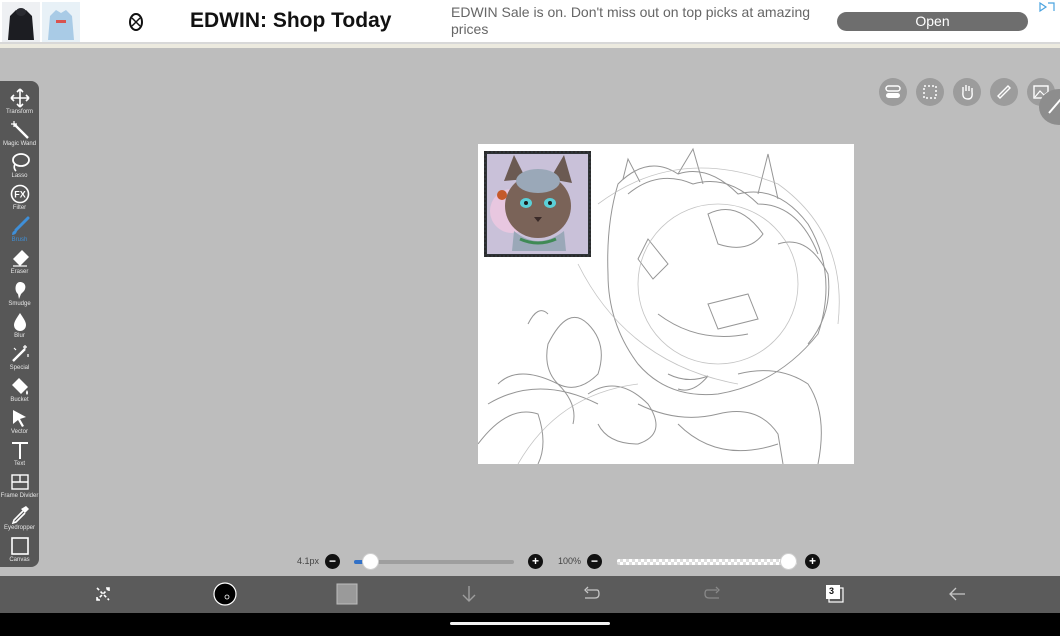  I want to click on tool-label: Eraser, so click(19, 272).